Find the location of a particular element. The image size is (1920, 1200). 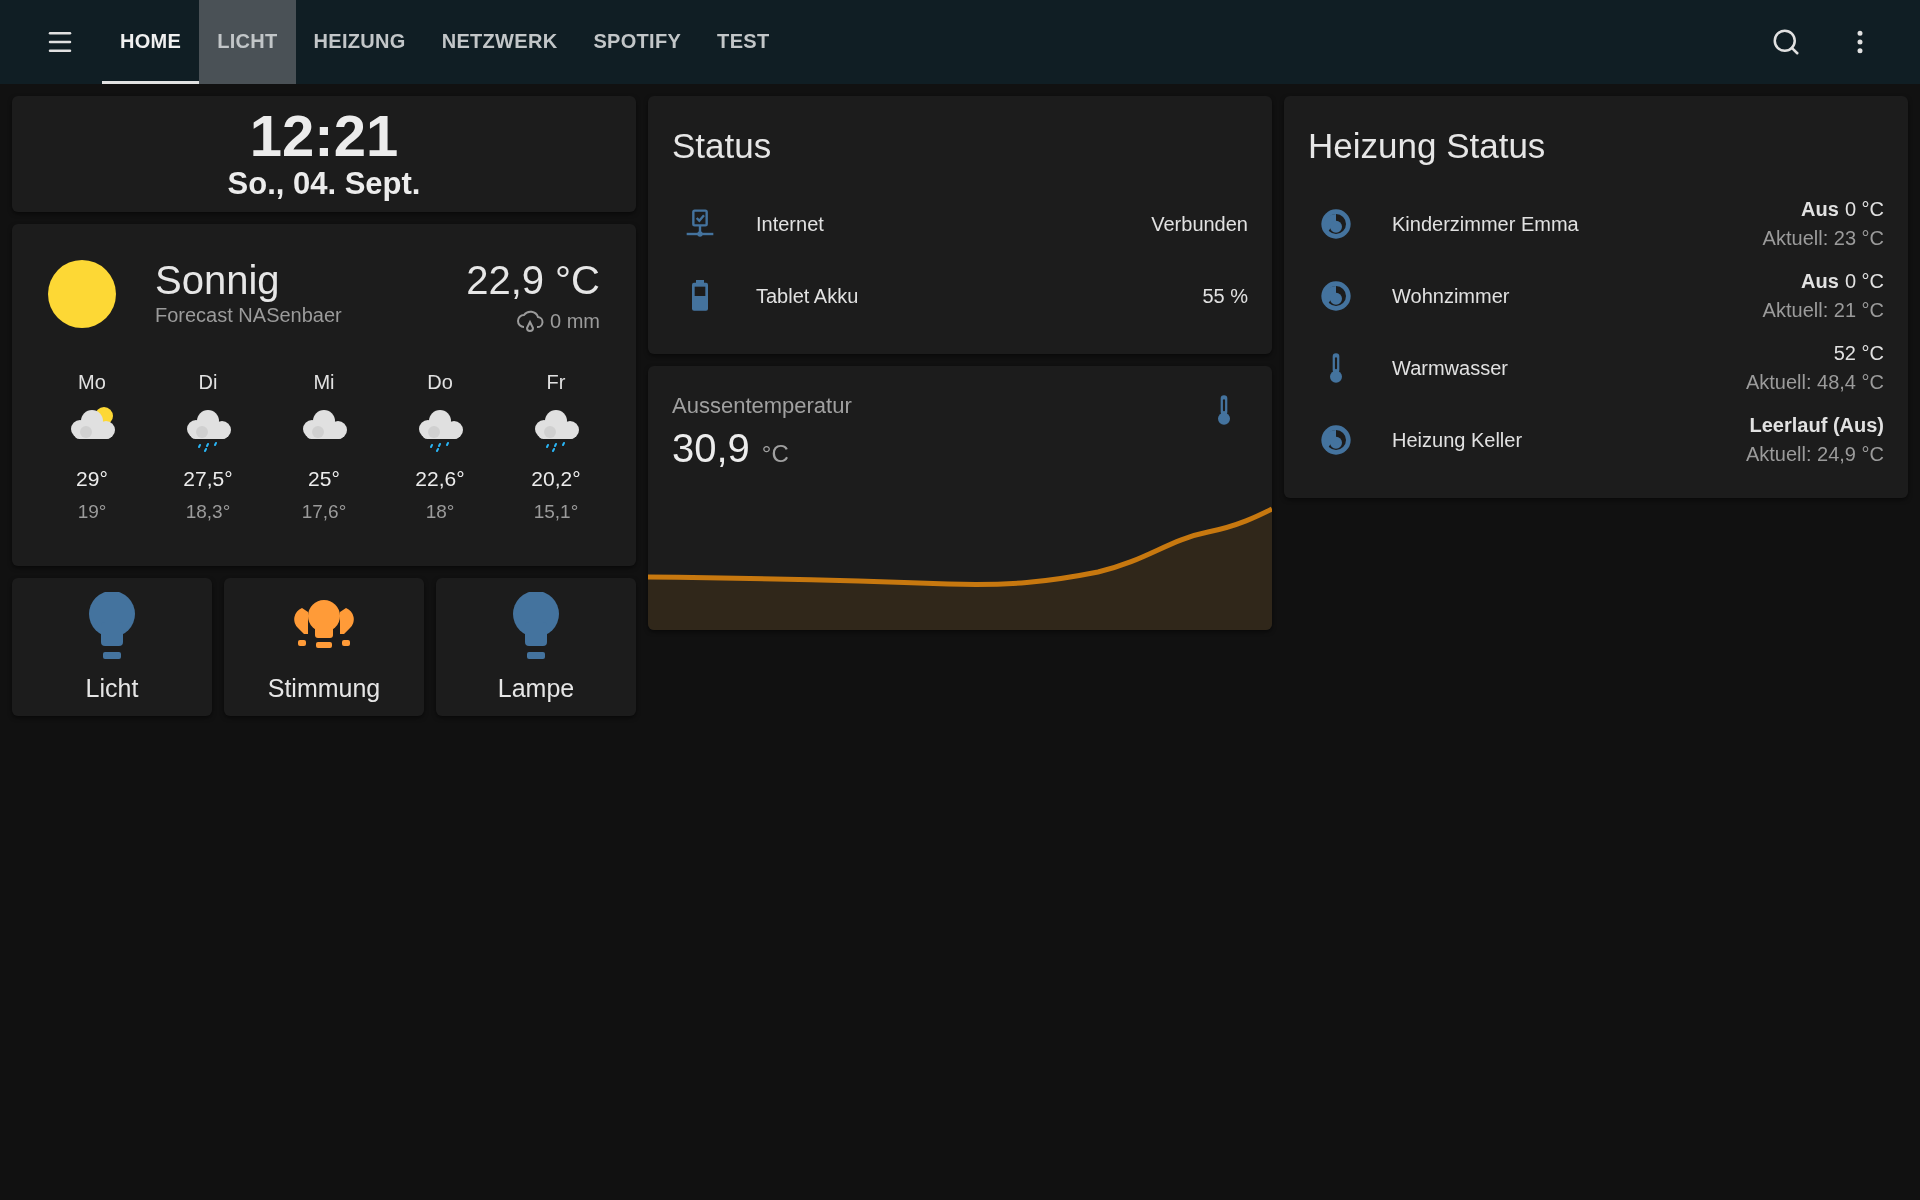

nav-tab: NETZWERK is located at coordinates (499, 42).